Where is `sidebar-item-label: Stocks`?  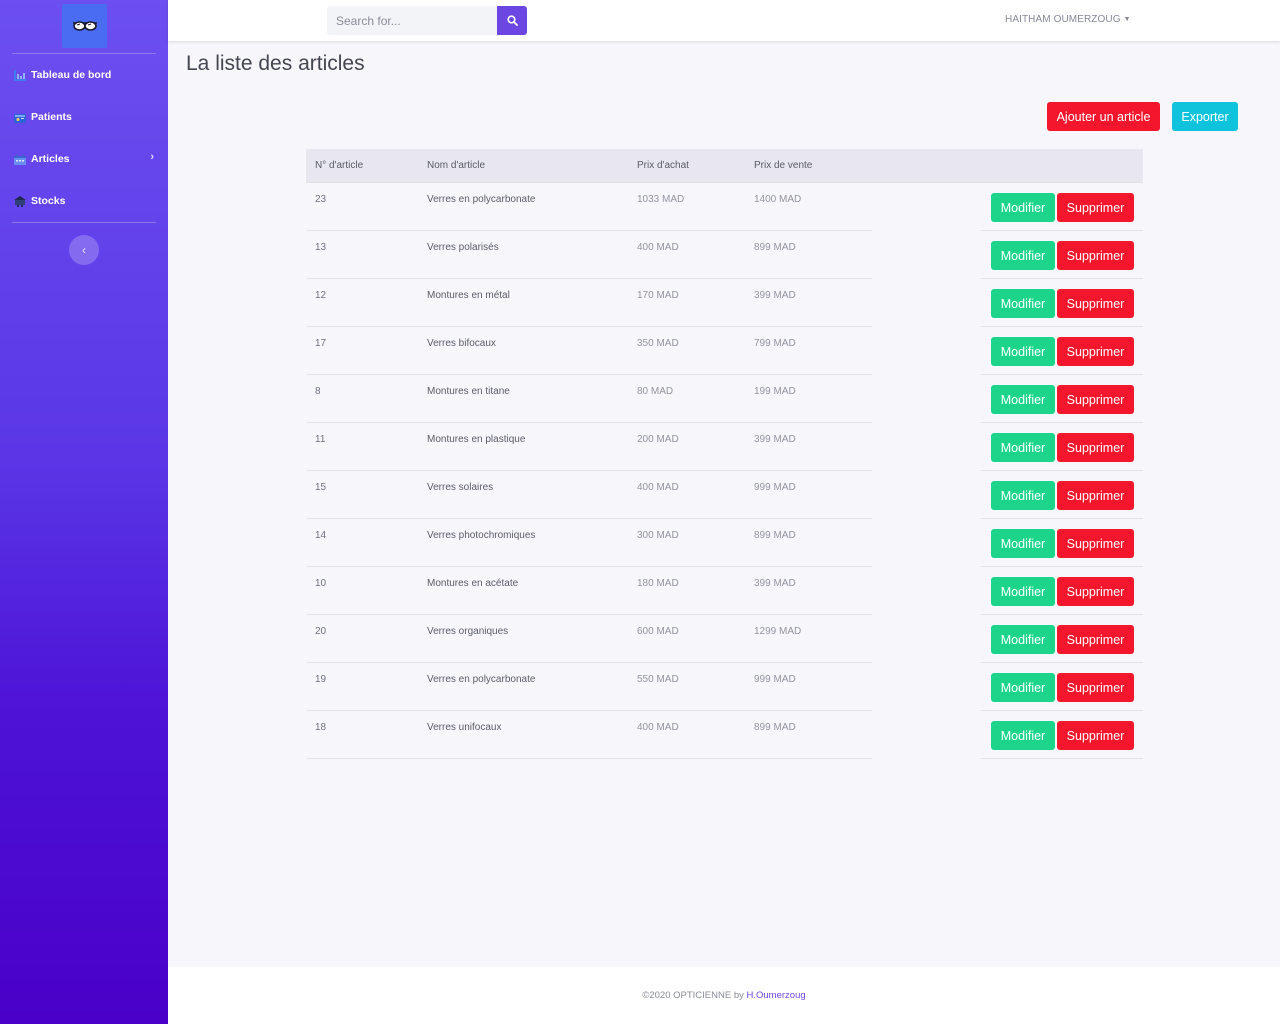 sidebar-item-label: Stocks is located at coordinates (48, 201).